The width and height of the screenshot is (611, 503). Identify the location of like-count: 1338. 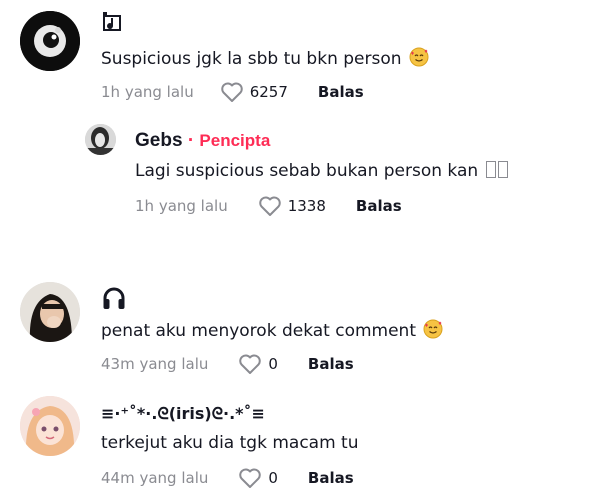
(306, 206).